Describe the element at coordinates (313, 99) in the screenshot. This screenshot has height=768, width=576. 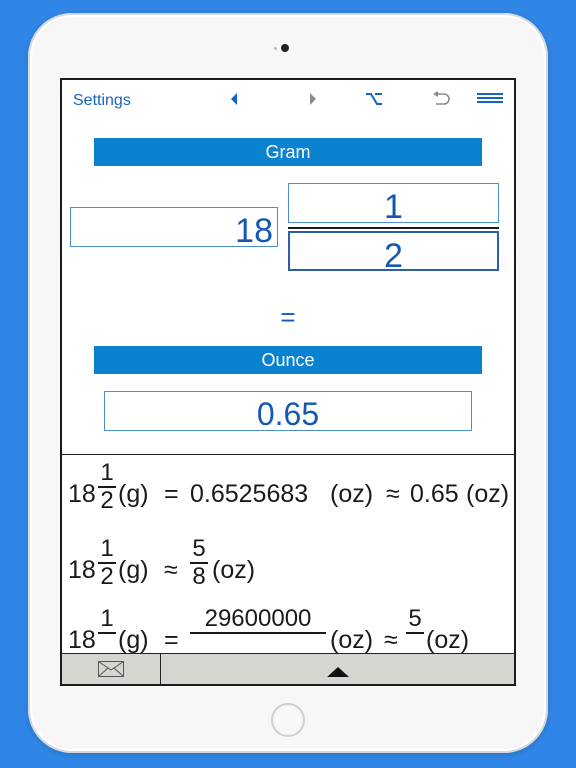
I see `arrow-right-icon` at that location.